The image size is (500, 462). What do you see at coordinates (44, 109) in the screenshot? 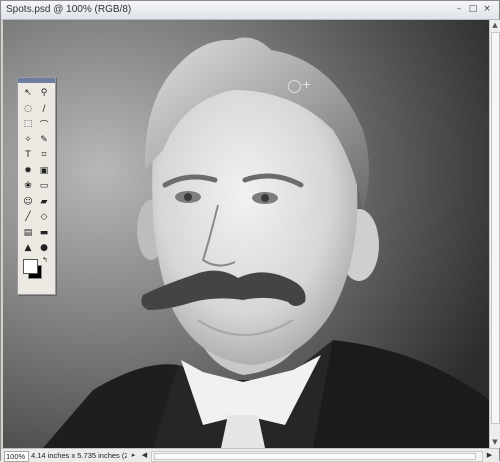
I see `eyedropper-tool-icon: ∕` at bounding box center [44, 109].